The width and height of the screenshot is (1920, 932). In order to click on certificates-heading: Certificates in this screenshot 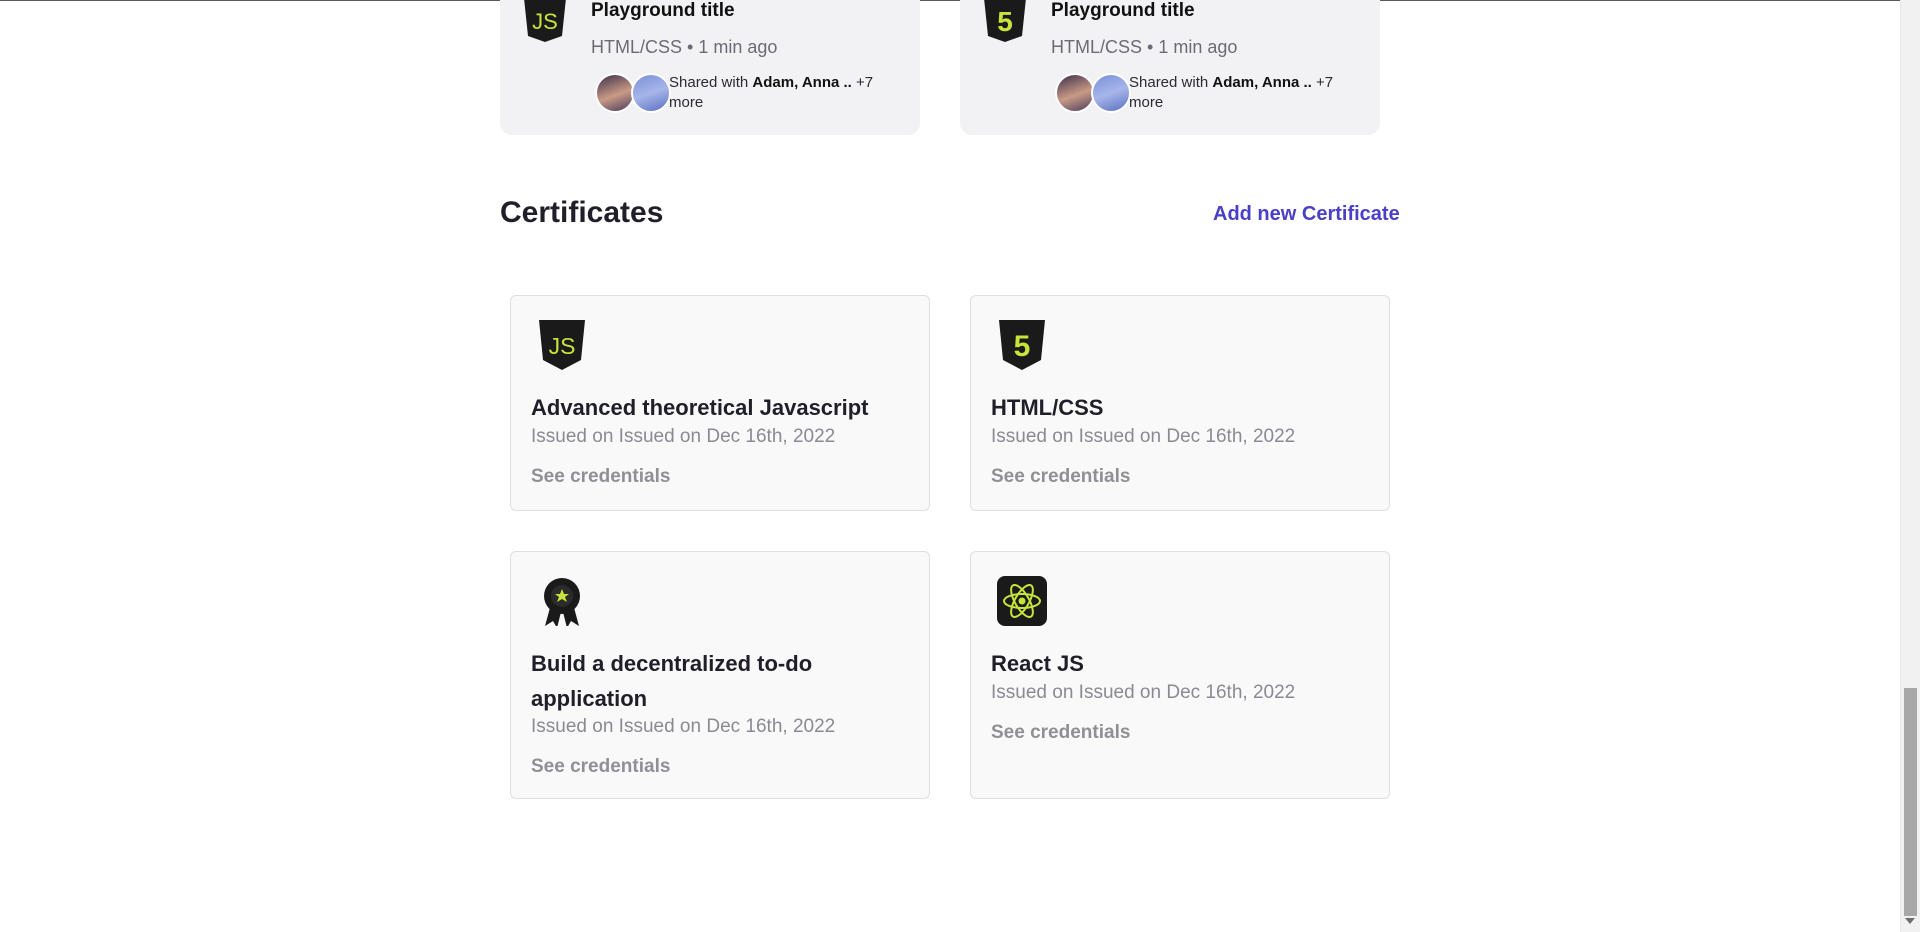, I will do `click(582, 212)`.